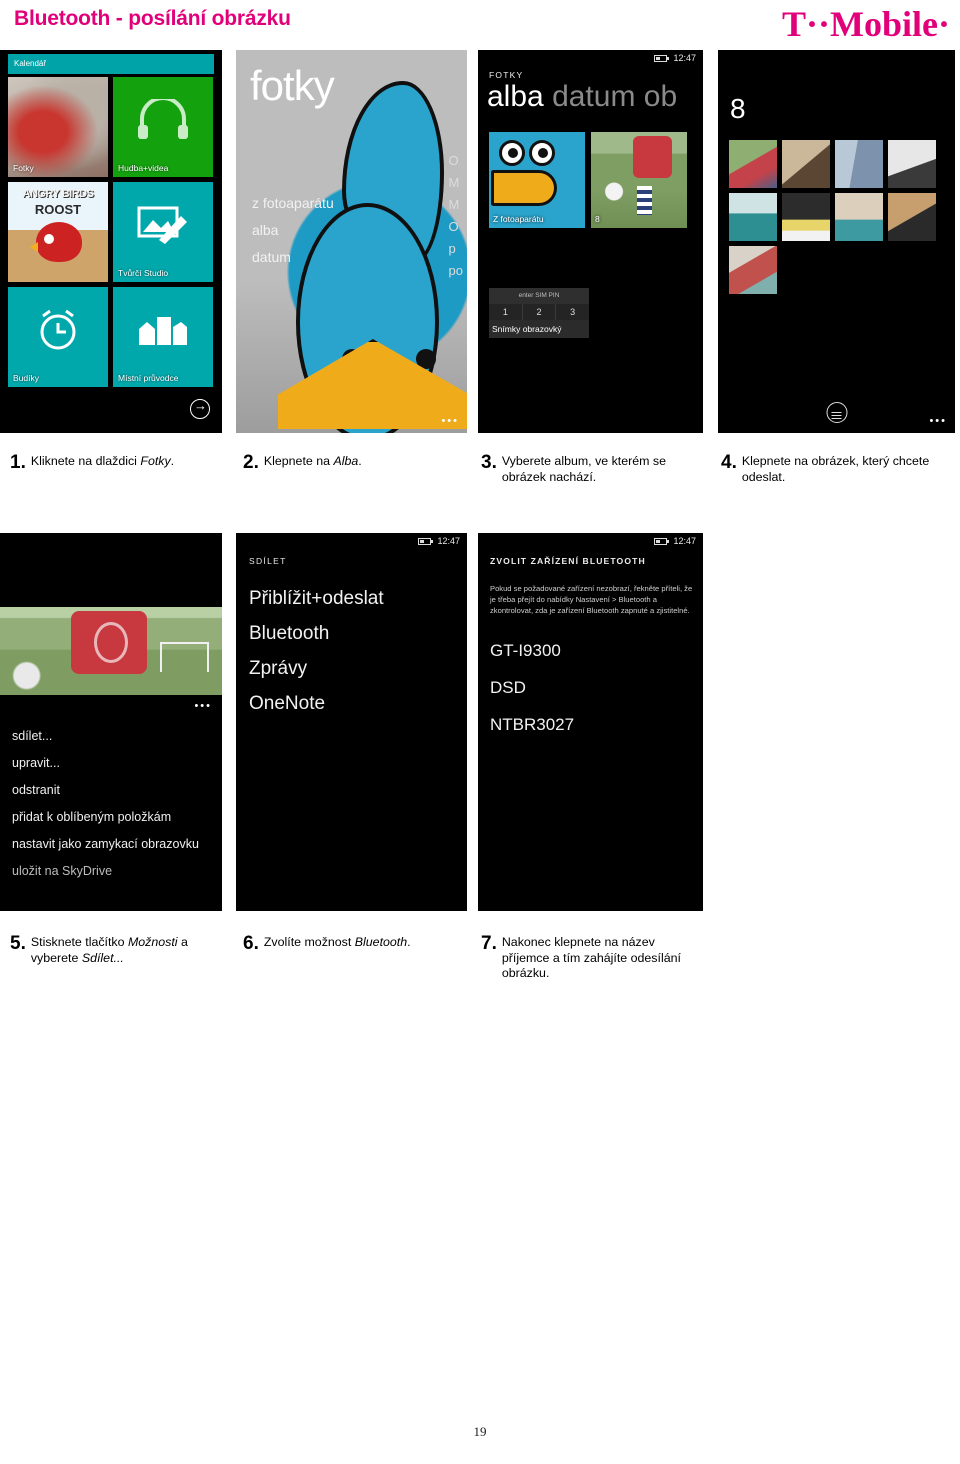 This screenshot has height=1464, width=960. I want to click on tile-angry-birds: ANGRY BIRDS ROOST, so click(58, 232).